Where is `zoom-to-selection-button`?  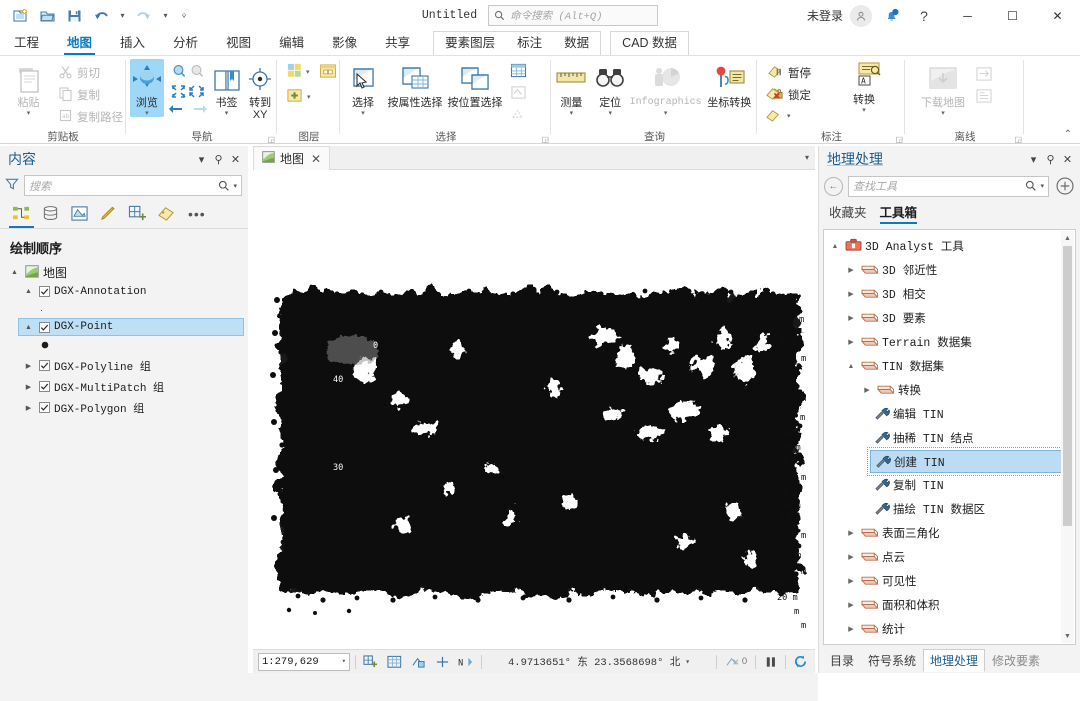
zoom-to-selection-button is located at coordinates (518, 94).